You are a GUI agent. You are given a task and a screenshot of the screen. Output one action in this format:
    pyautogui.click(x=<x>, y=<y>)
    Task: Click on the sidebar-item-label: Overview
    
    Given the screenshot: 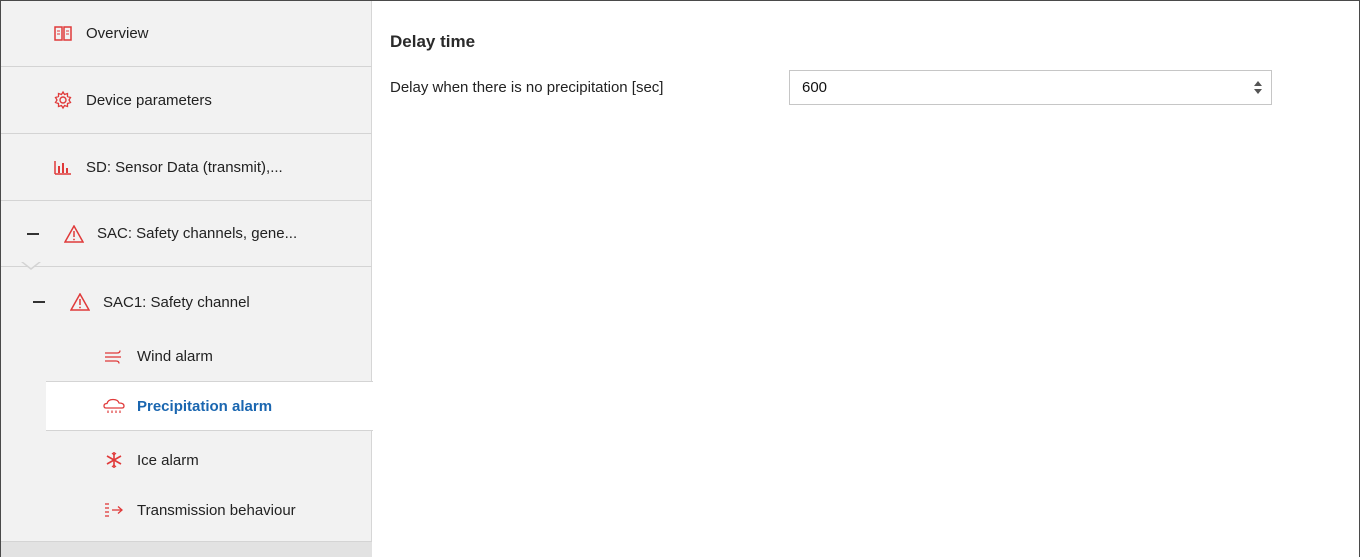 What is the action you would take?
    pyautogui.click(x=117, y=33)
    